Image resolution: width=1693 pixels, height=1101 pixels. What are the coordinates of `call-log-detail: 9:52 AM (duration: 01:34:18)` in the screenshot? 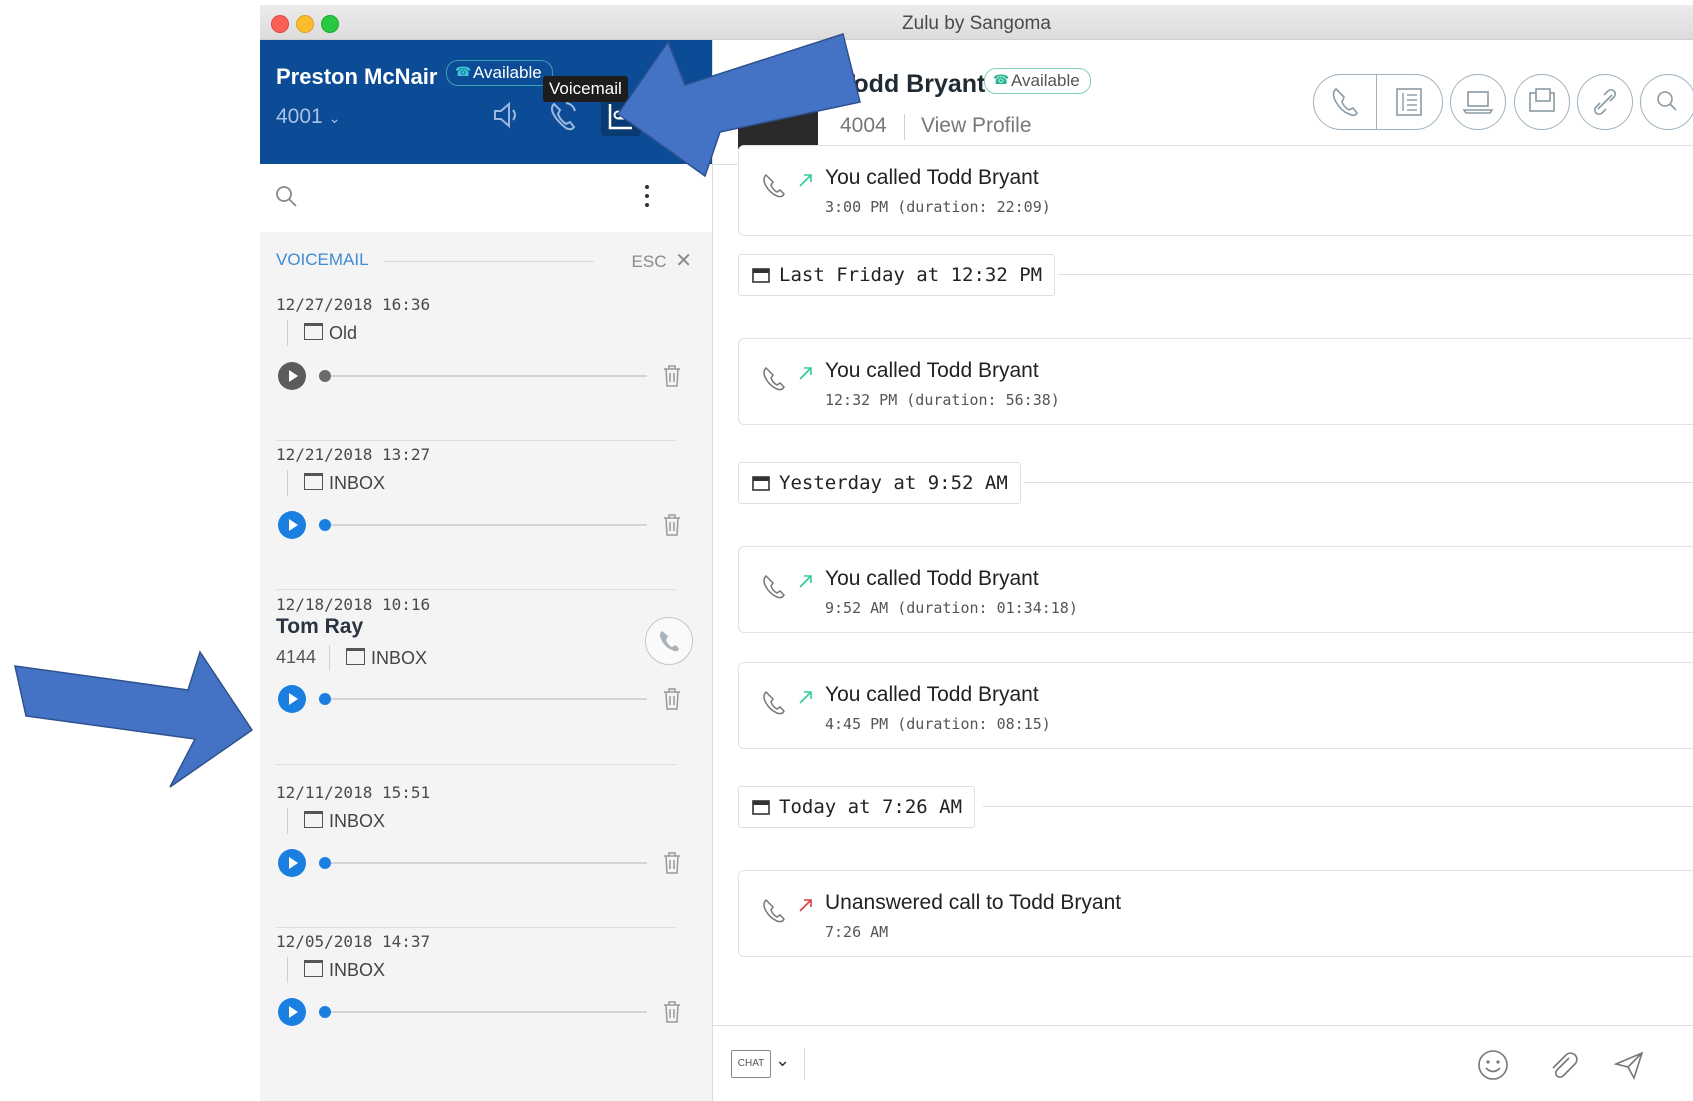 It's located at (951, 608).